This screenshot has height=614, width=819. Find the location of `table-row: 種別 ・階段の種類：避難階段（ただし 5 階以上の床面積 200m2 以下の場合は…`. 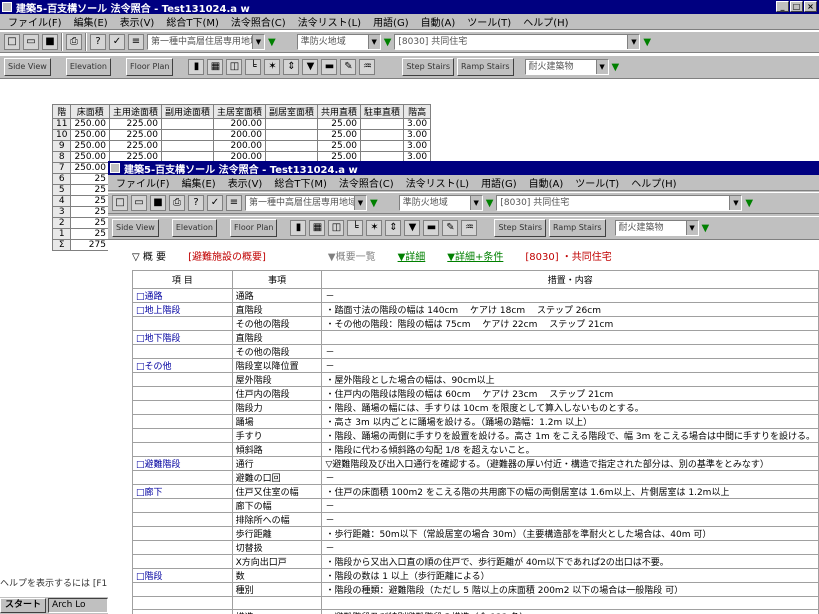

table-row: 種別 ・階段の種類：避難階段（ただし 5 階以上の床面積 200m2 以下の場合は… is located at coordinates (475, 589).